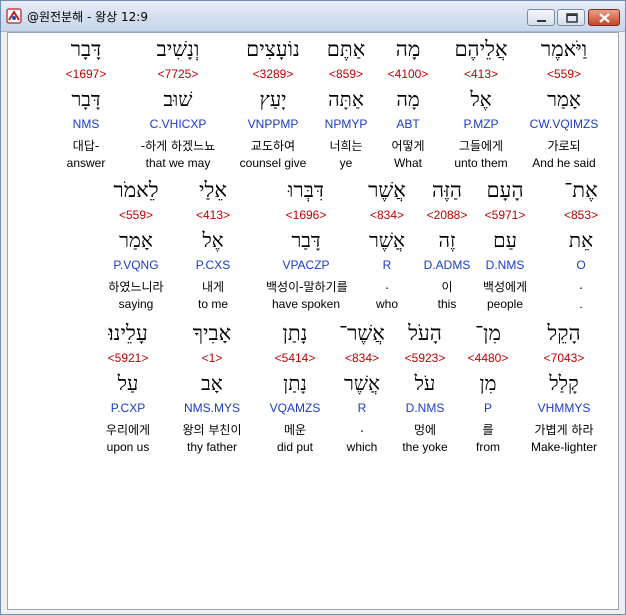 The width and height of the screenshot is (626, 615). I want to click on korean-gloss: 교도하여, so click(273, 146).